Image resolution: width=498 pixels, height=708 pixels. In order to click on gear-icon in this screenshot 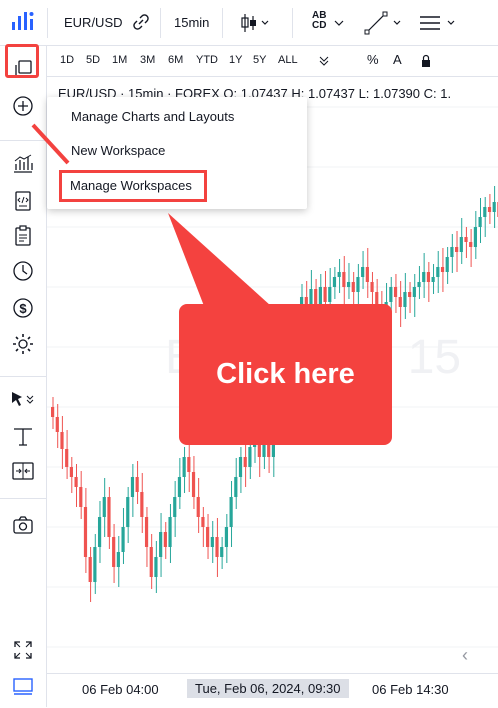, I will do `click(23, 344)`.